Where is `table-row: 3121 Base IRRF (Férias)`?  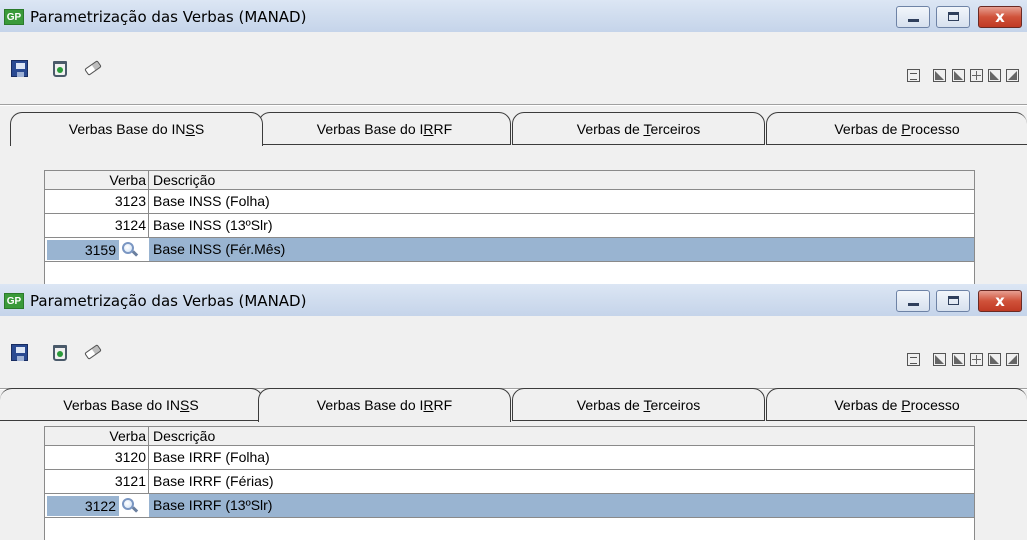 table-row: 3121 Base IRRF (Férias) is located at coordinates (509, 482).